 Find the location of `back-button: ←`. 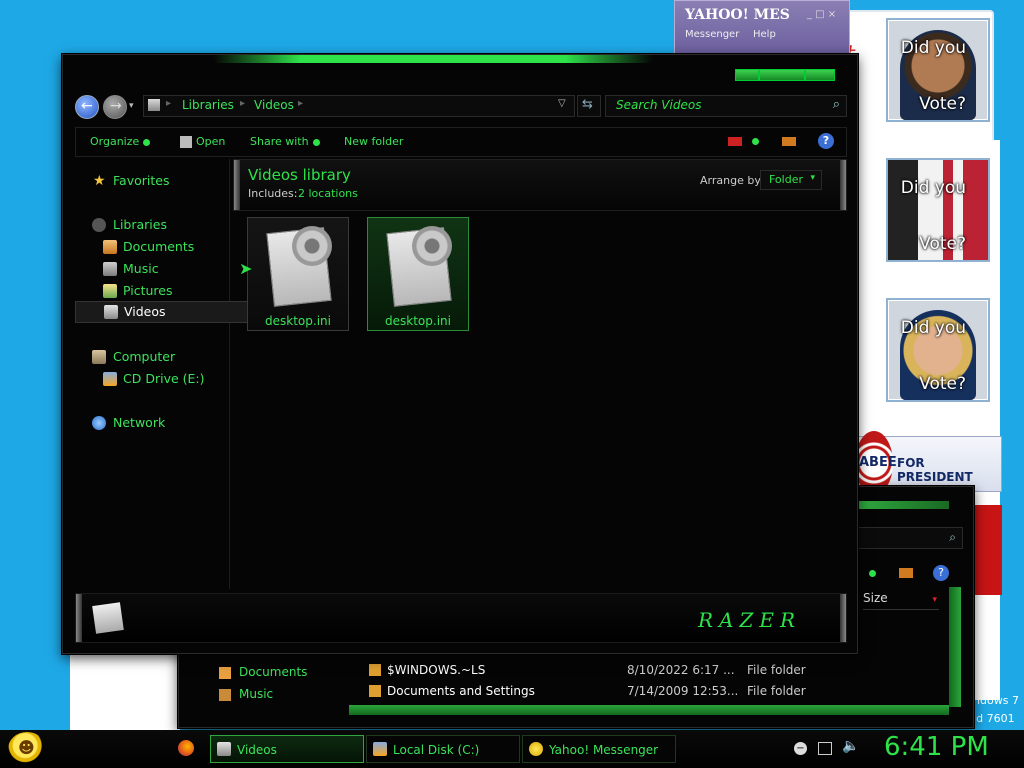

back-button: ← is located at coordinates (87, 107).